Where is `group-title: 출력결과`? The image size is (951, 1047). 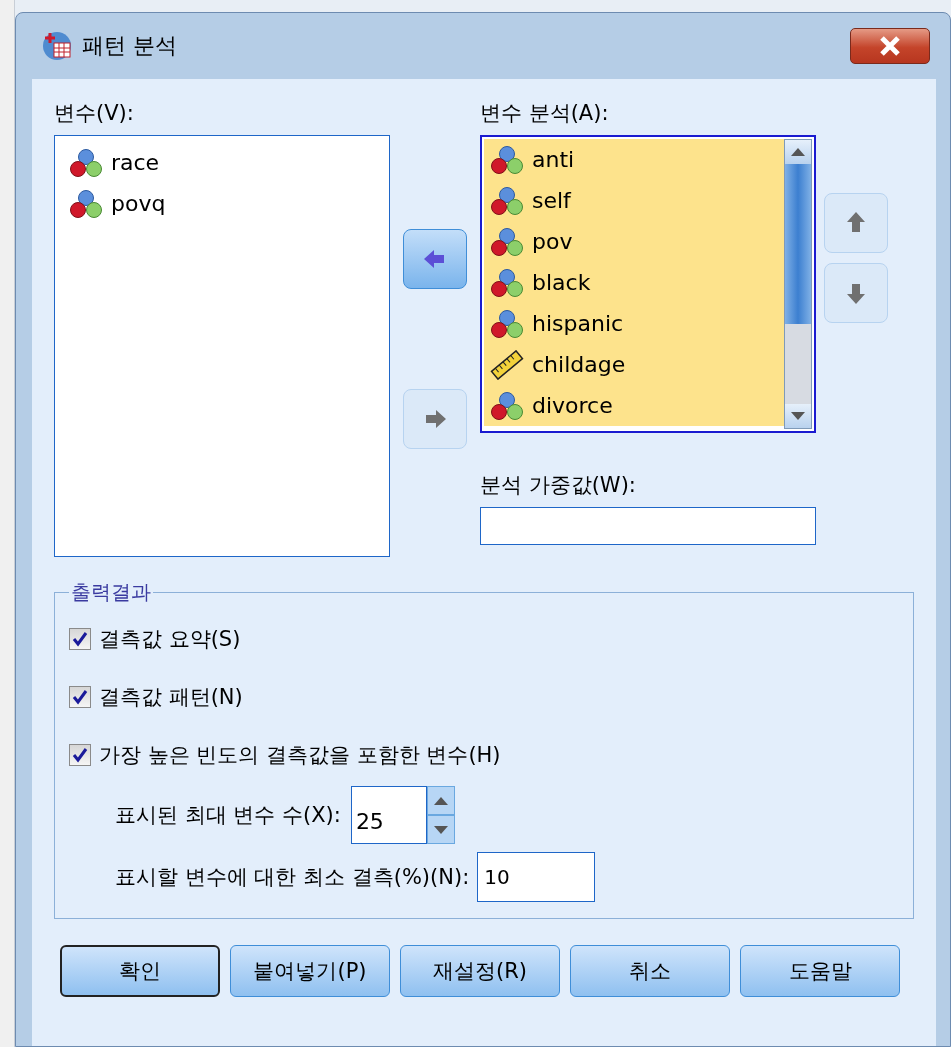
group-title: 출력결과 is located at coordinates (111, 592).